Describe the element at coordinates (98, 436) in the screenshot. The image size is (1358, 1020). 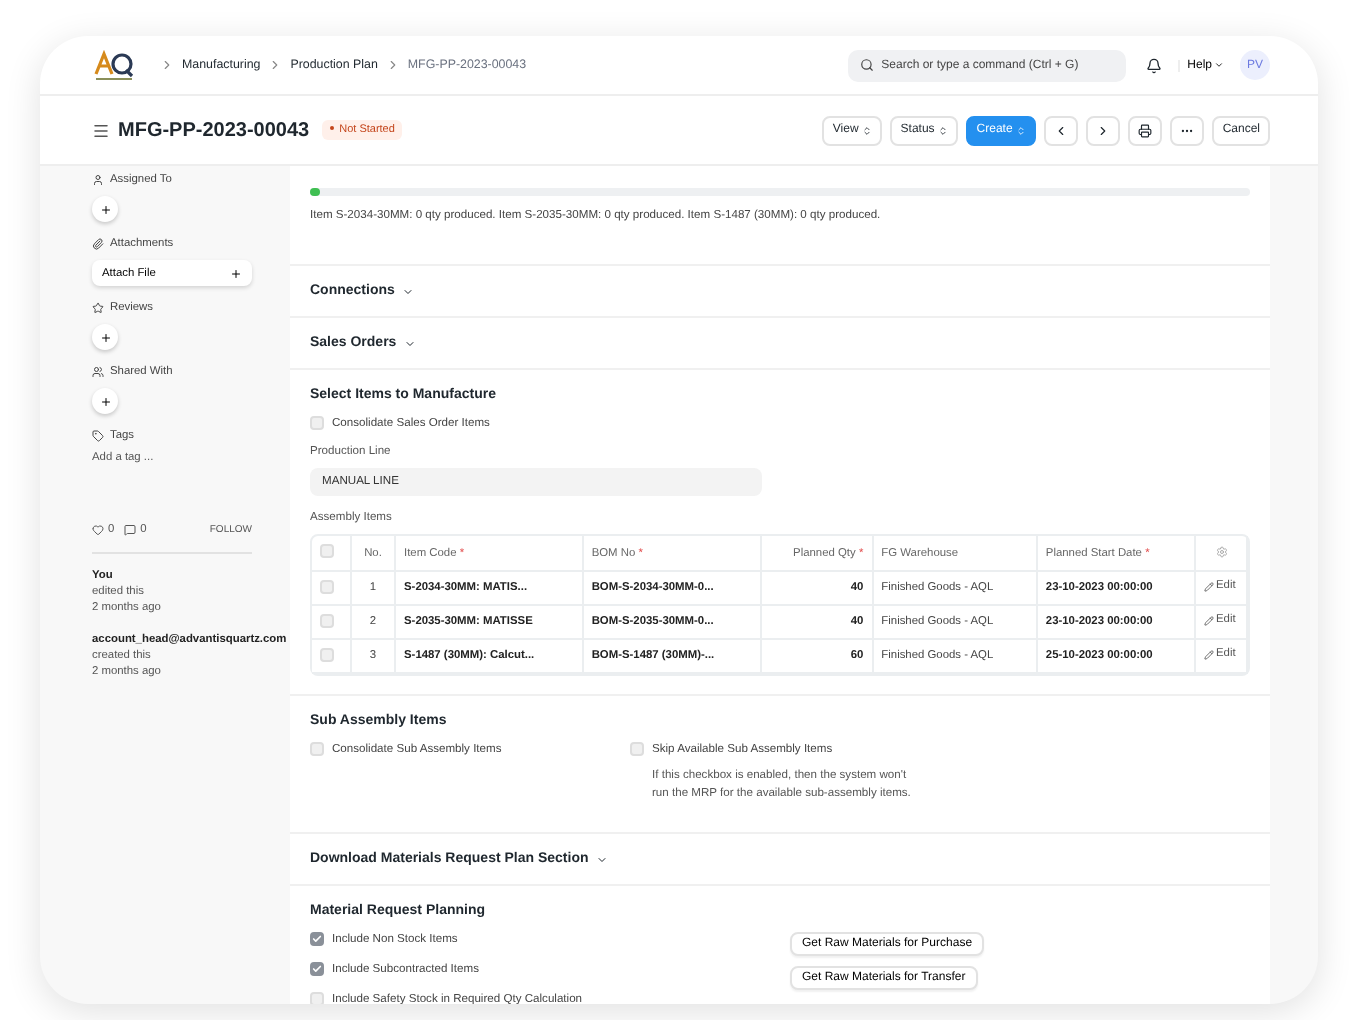
I see `tag-icon` at that location.